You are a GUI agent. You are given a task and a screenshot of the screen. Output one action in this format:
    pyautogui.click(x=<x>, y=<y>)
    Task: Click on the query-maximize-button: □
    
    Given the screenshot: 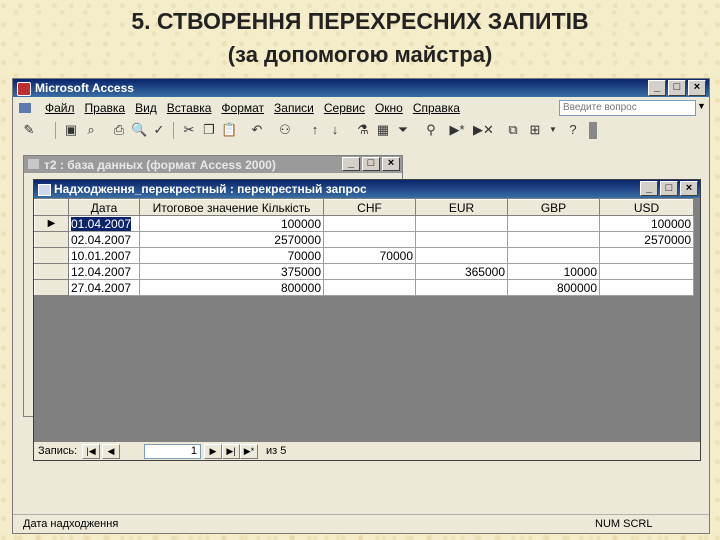 What is the action you would take?
    pyautogui.click(x=669, y=188)
    